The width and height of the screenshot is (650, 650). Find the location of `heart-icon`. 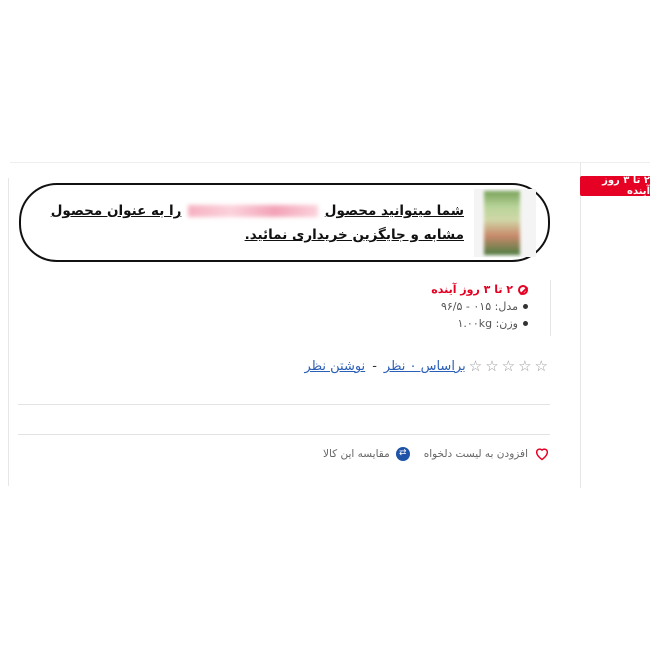

heart-icon is located at coordinates (542, 454).